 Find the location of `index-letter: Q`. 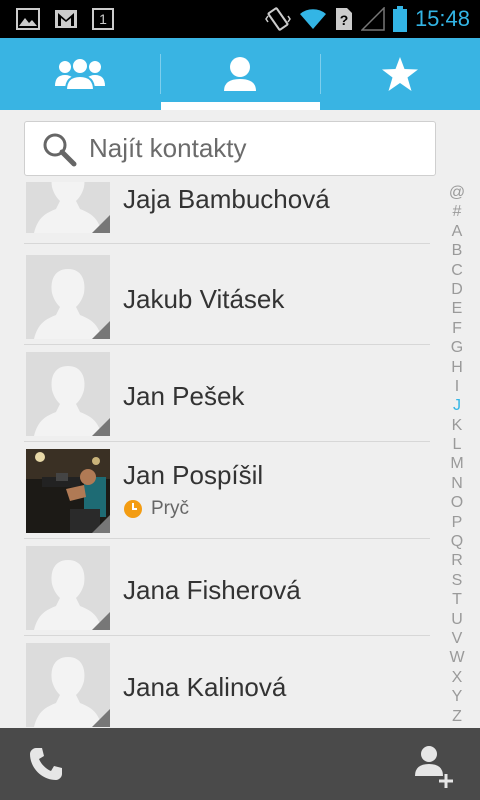

index-letter: Q is located at coordinates (457, 541).